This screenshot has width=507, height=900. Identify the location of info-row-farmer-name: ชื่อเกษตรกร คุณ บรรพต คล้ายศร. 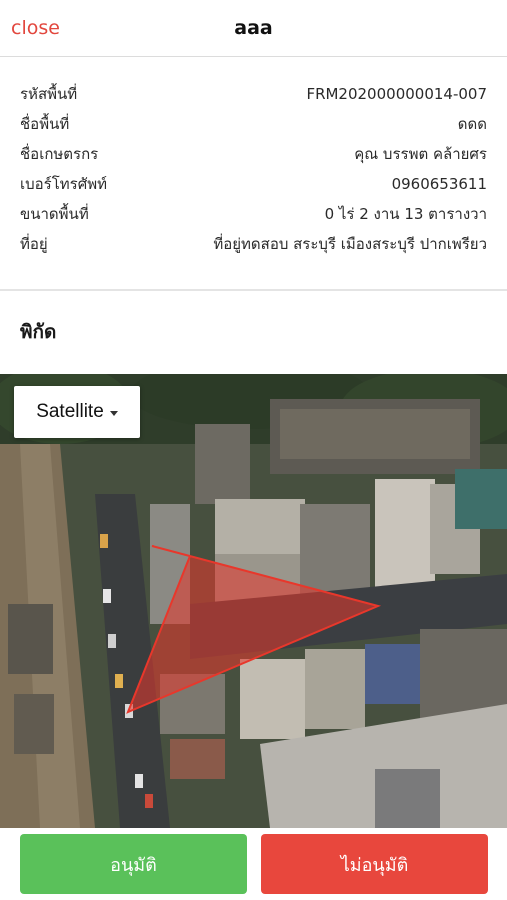
(253, 154).